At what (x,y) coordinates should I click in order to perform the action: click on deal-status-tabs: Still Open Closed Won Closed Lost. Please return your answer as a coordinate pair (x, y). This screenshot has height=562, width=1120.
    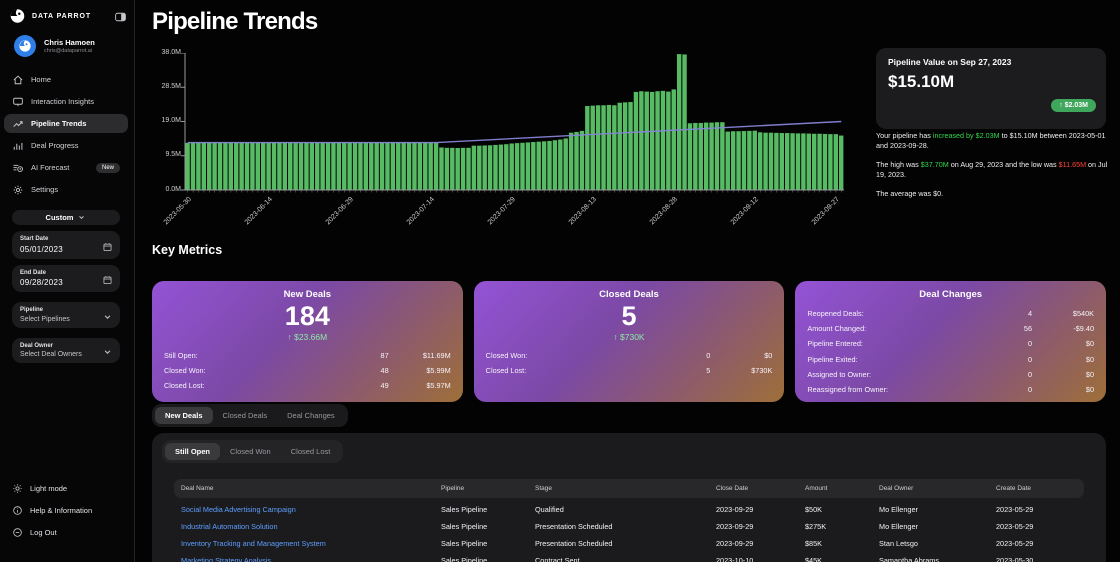
    Looking at the image, I should click on (253, 451).